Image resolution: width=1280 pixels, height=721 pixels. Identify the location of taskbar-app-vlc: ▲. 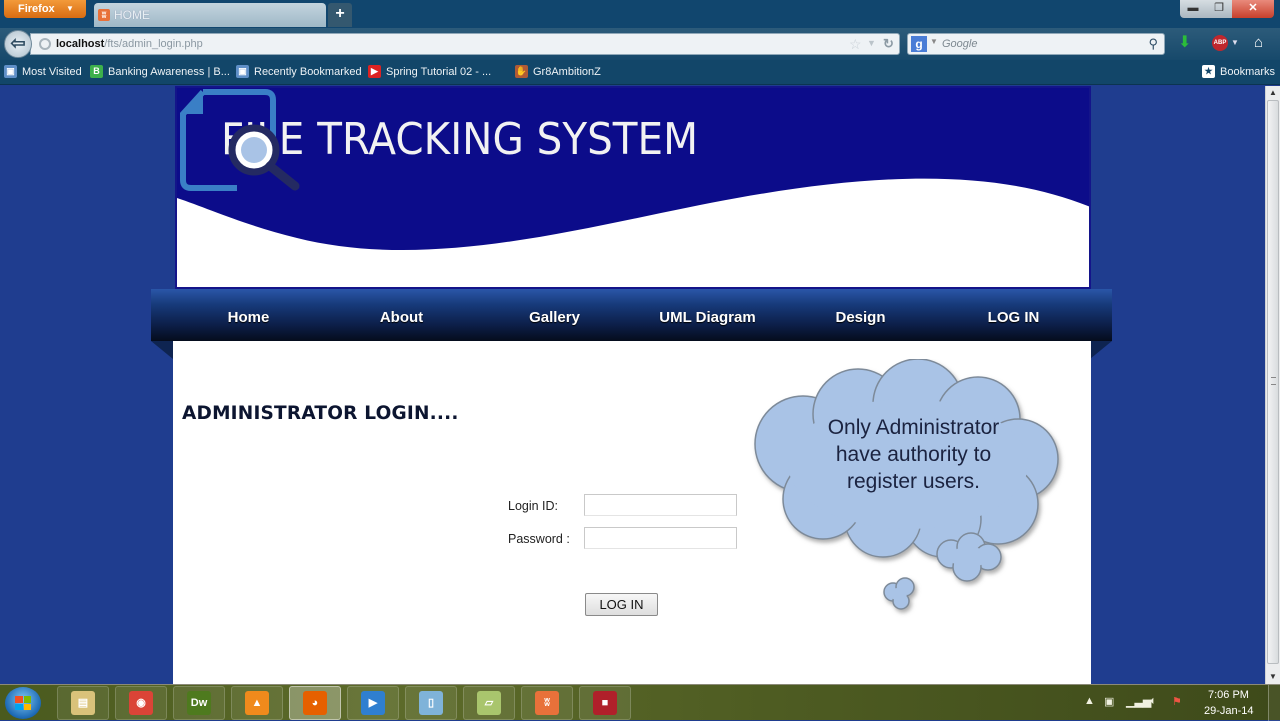
(257, 703).